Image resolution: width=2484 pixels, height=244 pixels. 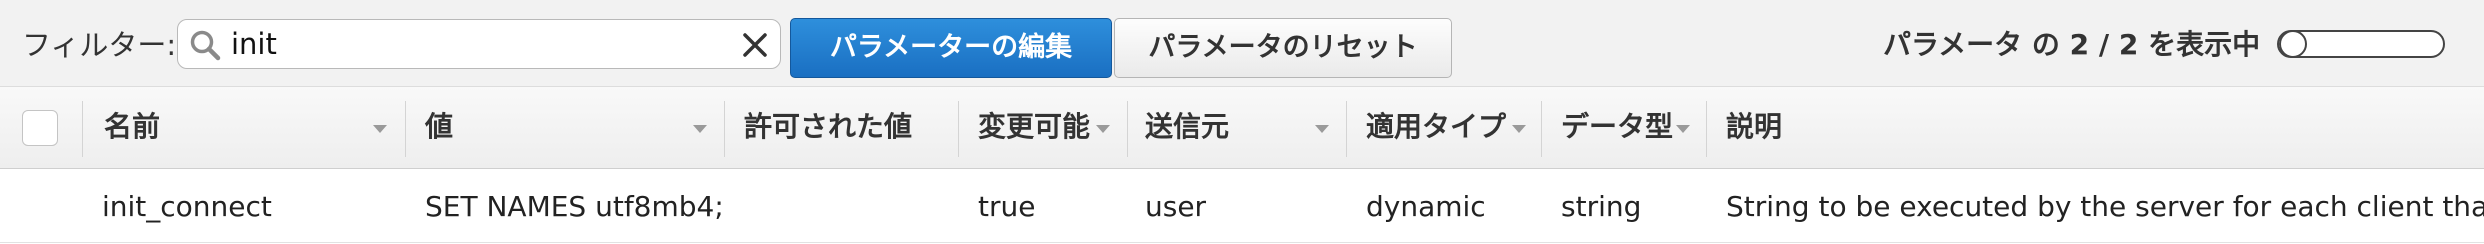 What do you see at coordinates (2293, 44) in the screenshot?
I see `toggle-knob` at bounding box center [2293, 44].